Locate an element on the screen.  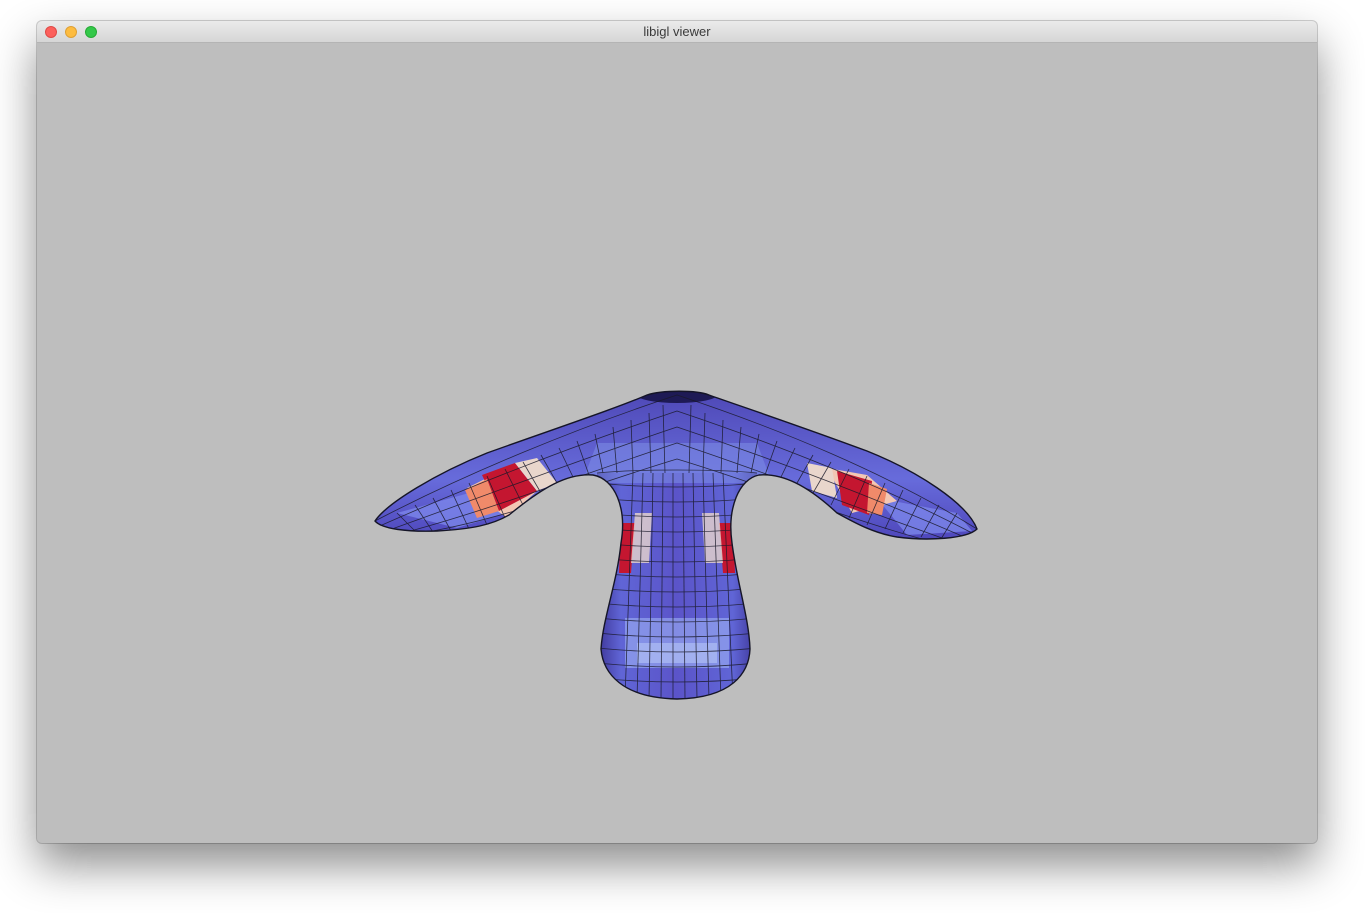
title-bar: libigl viewer is located at coordinates (677, 32).